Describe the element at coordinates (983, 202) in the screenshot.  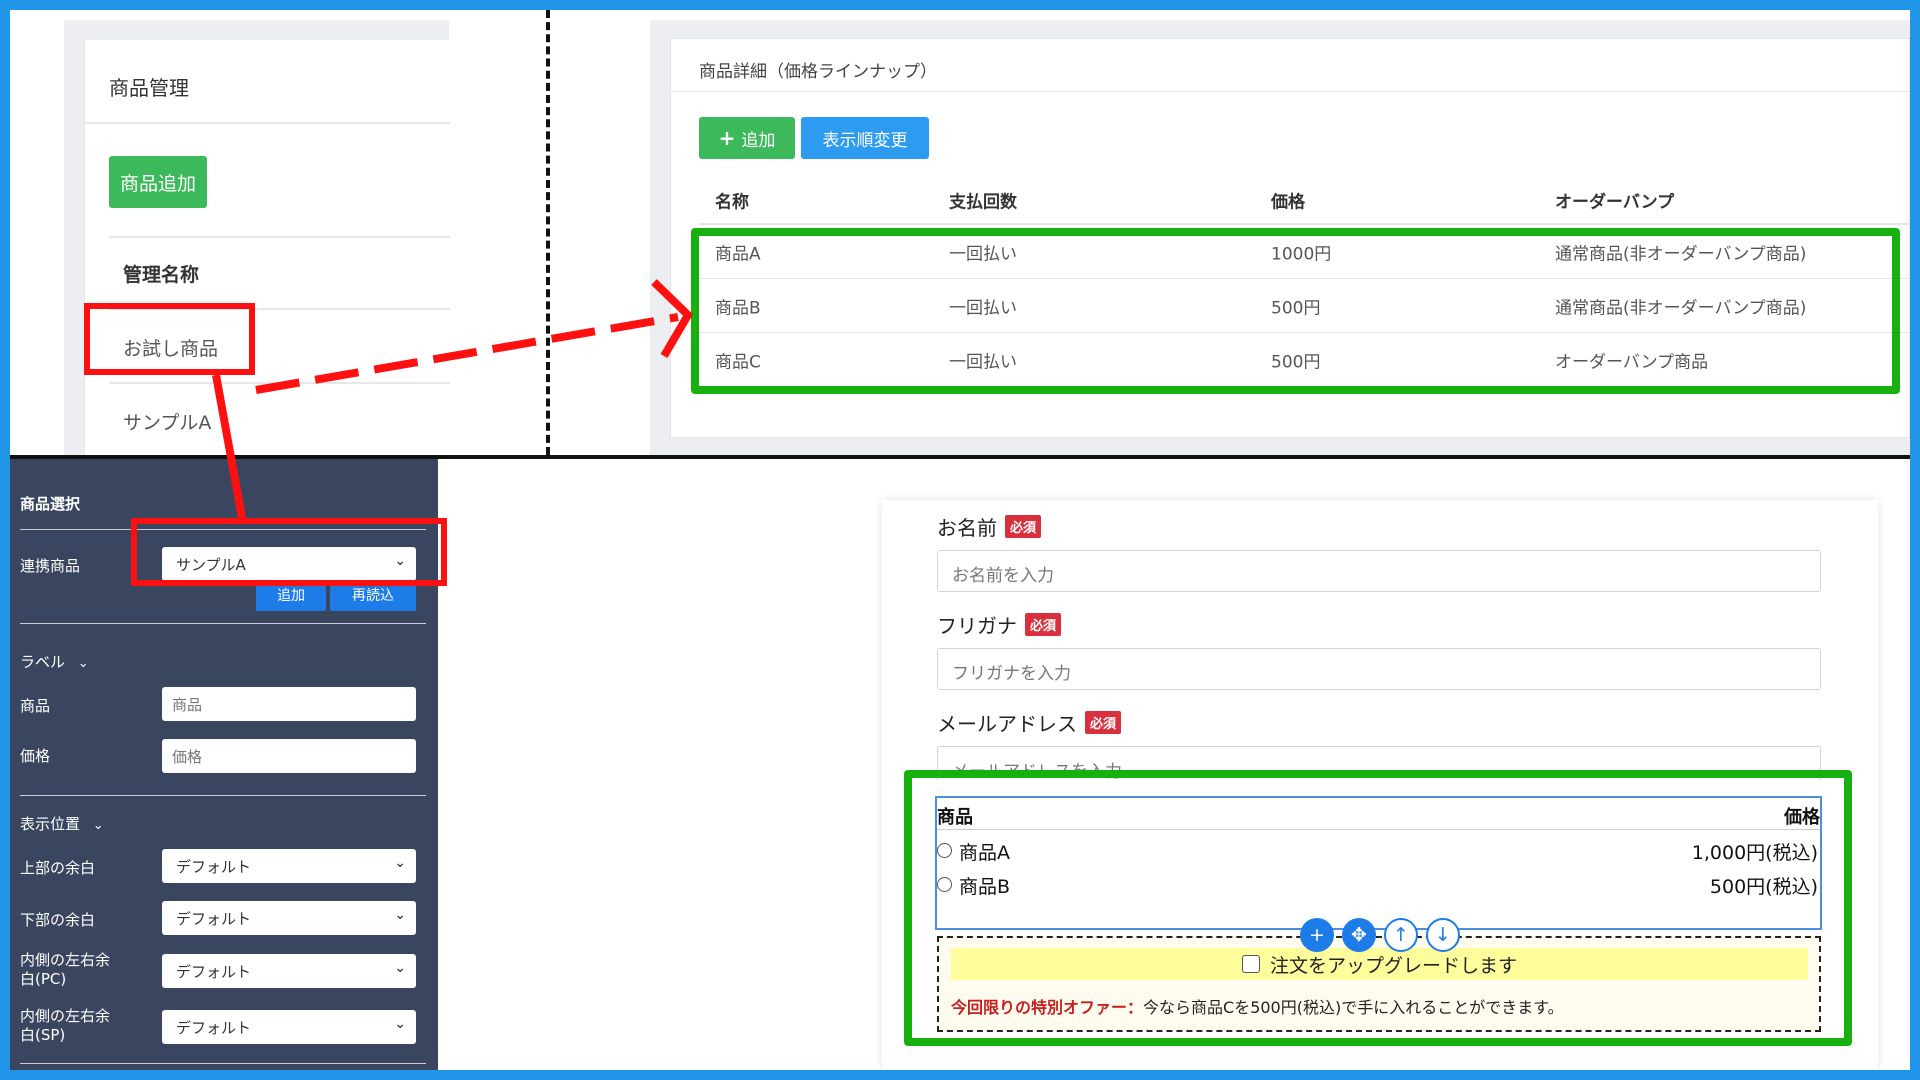
I see `column-header: 支払回数` at that location.